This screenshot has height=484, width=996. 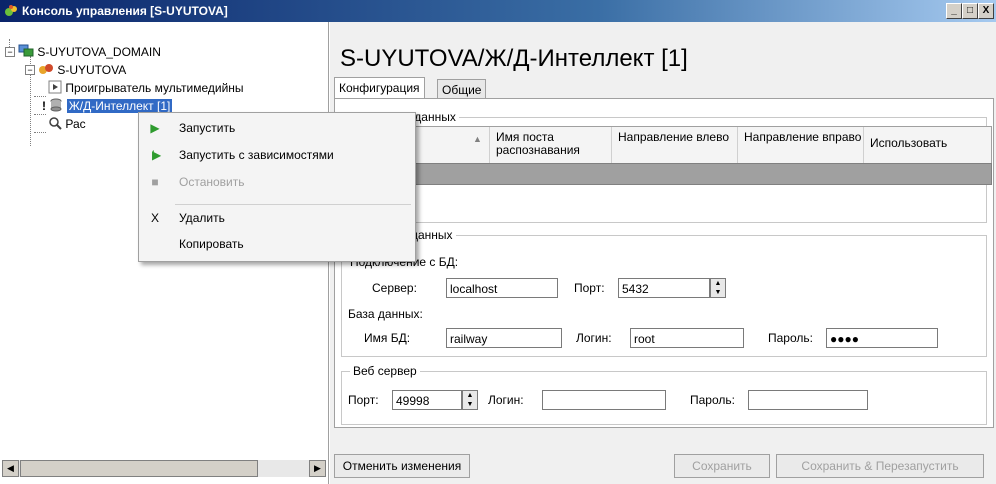 What do you see at coordinates (514, 58) in the screenshot?
I see `page-title: S-UYUTOVA/Ж/Д-Интеллект [1]` at bounding box center [514, 58].